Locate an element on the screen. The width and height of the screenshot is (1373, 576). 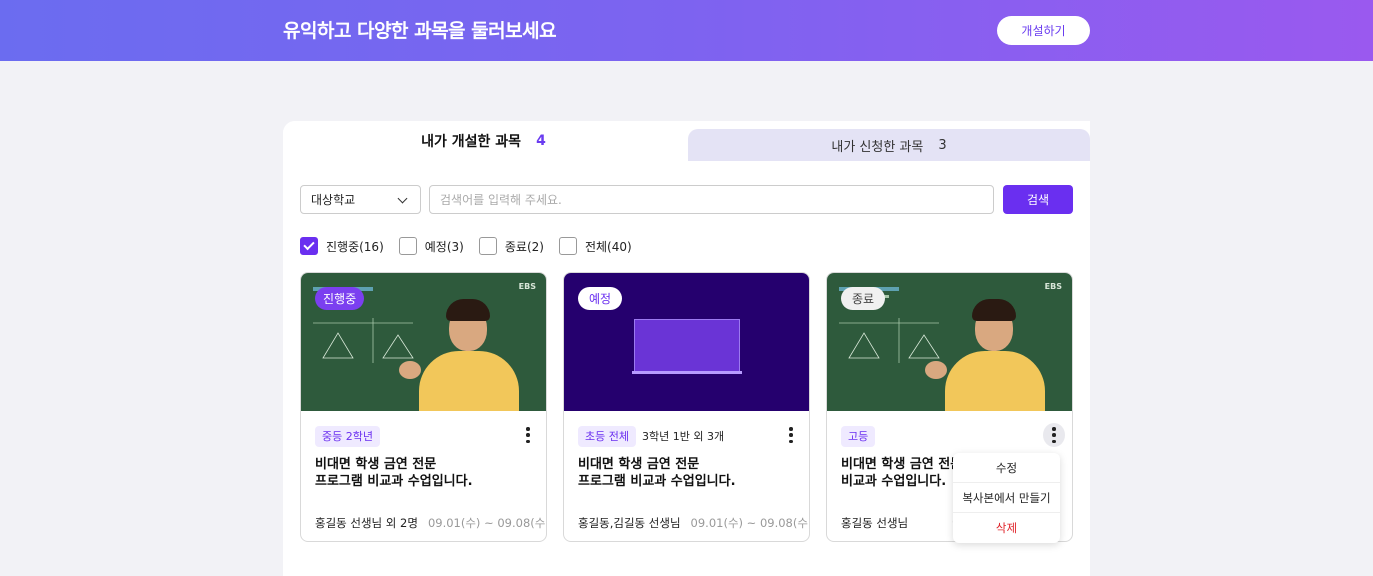
tab-label: 내가 개설한 과목 is located at coordinates (471, 142).